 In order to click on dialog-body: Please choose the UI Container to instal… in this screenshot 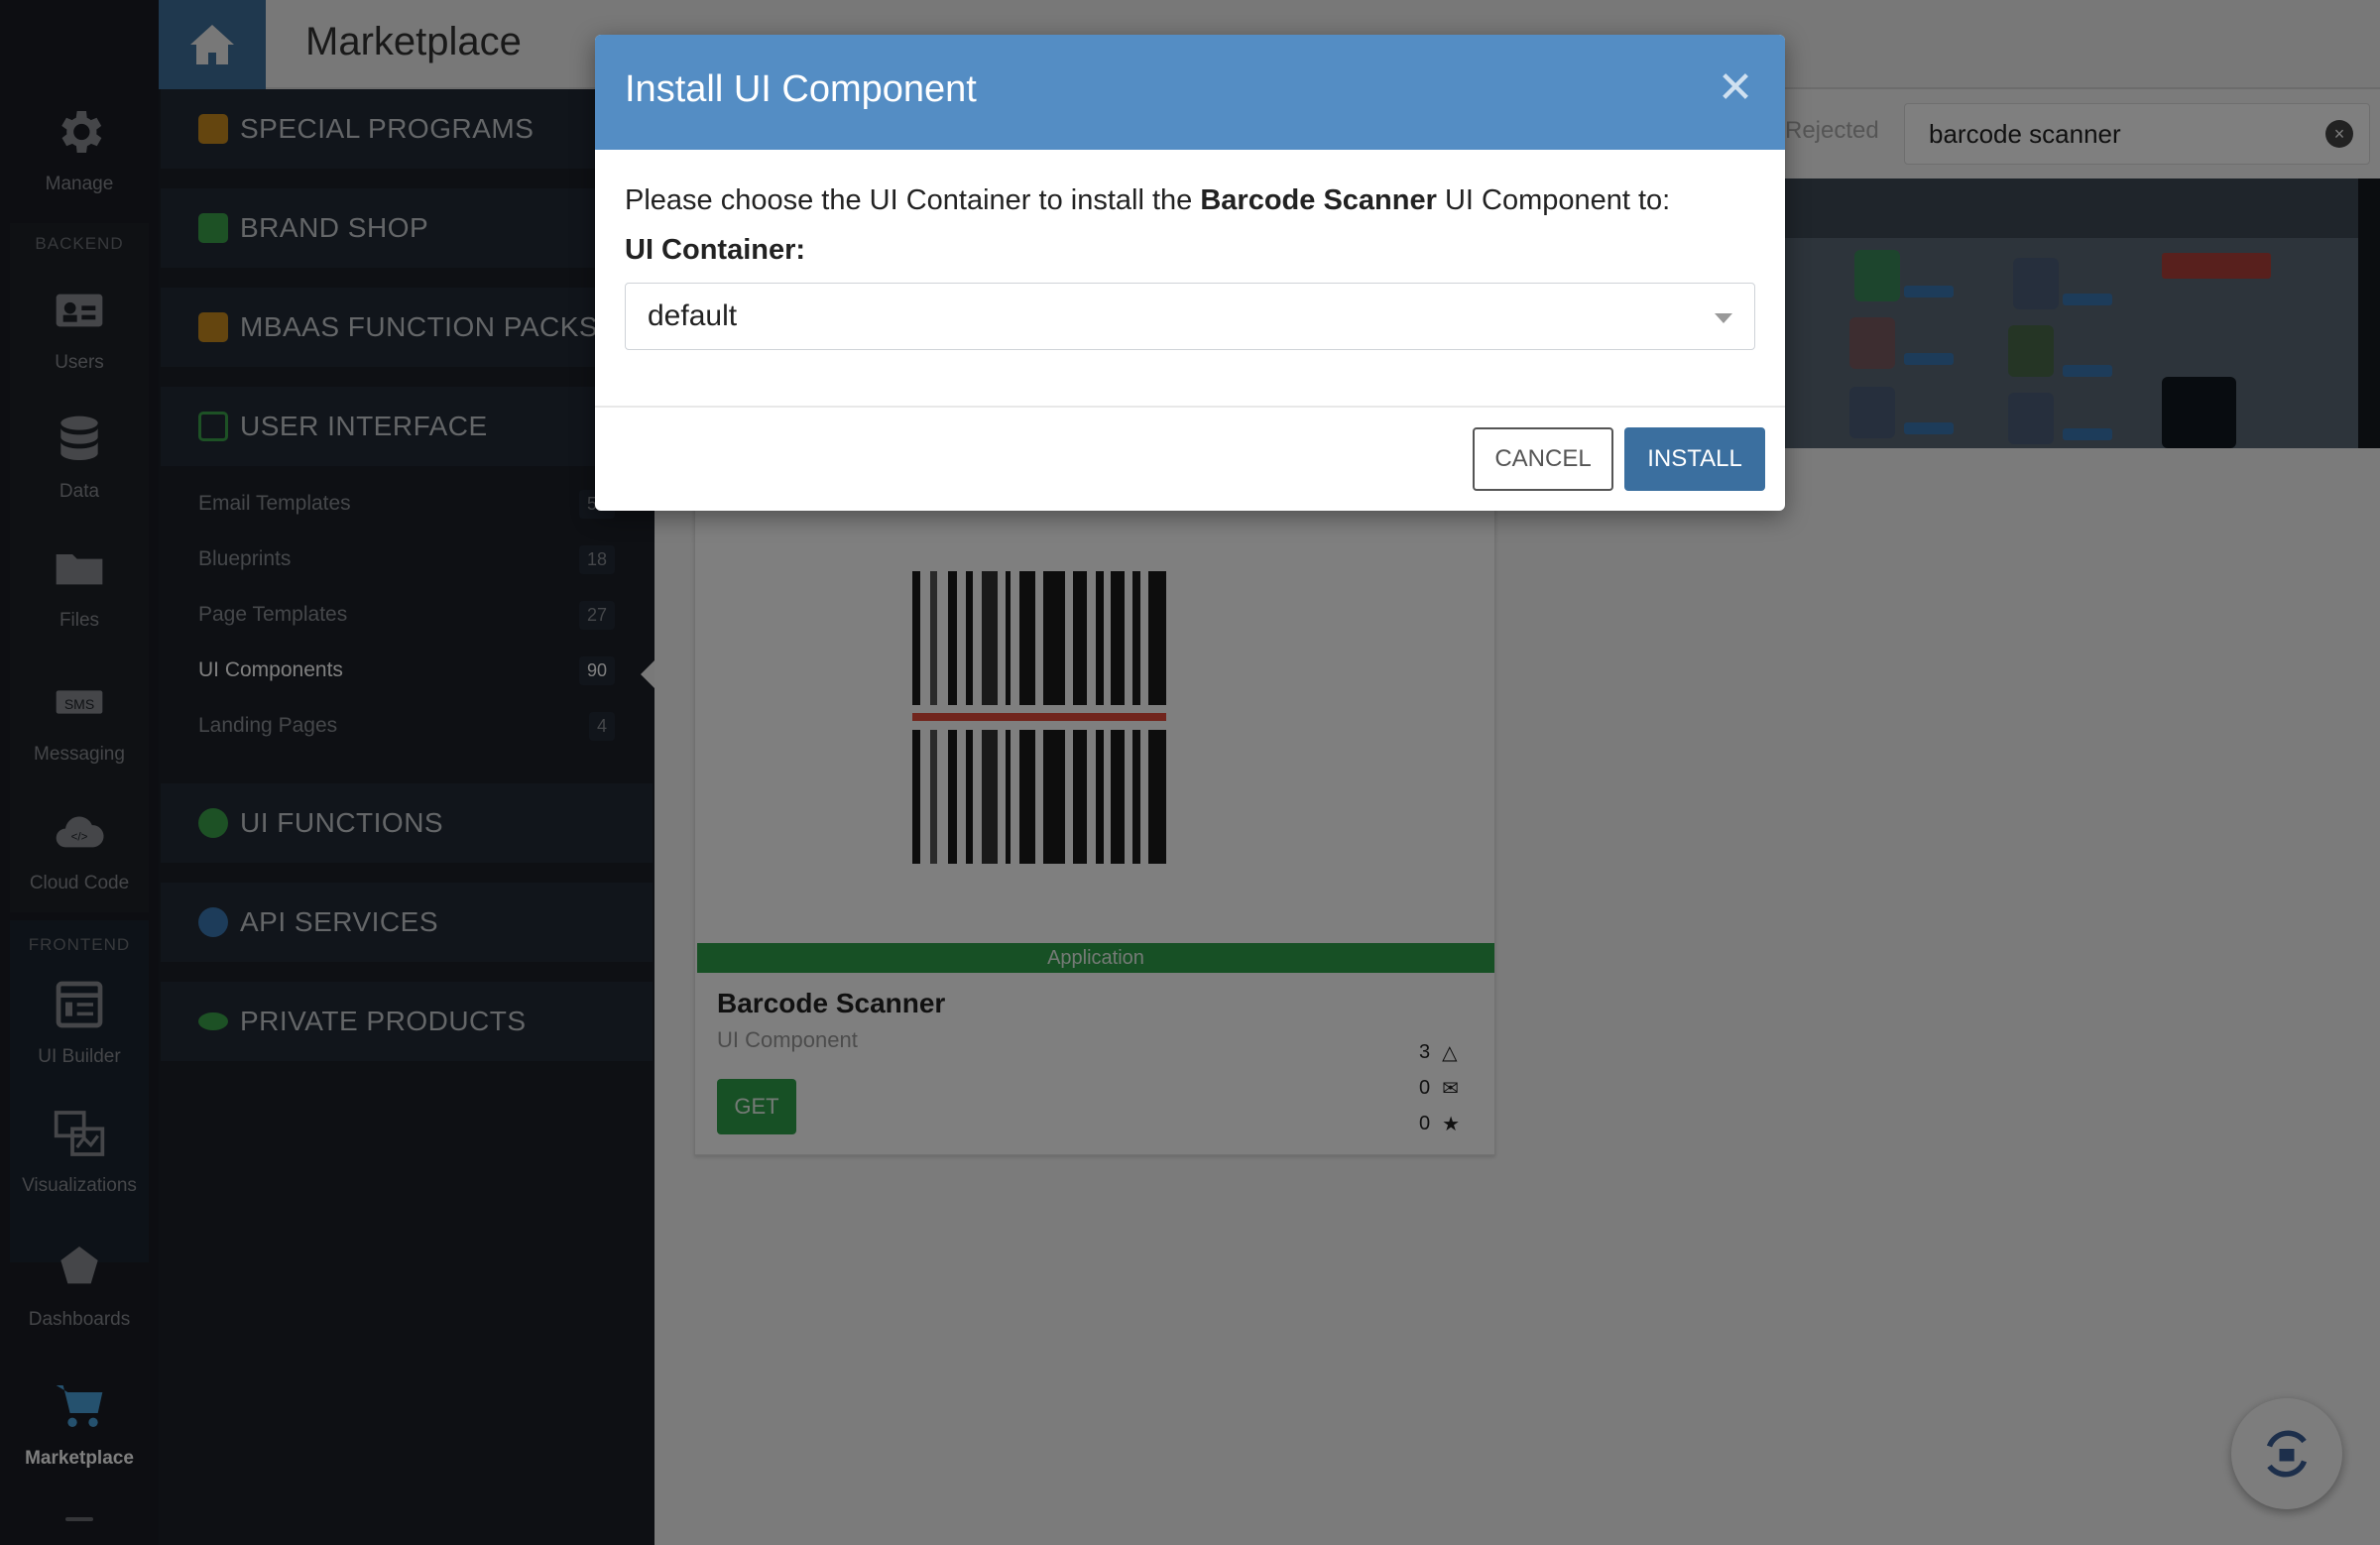, I will do `click(1190, 266)`.